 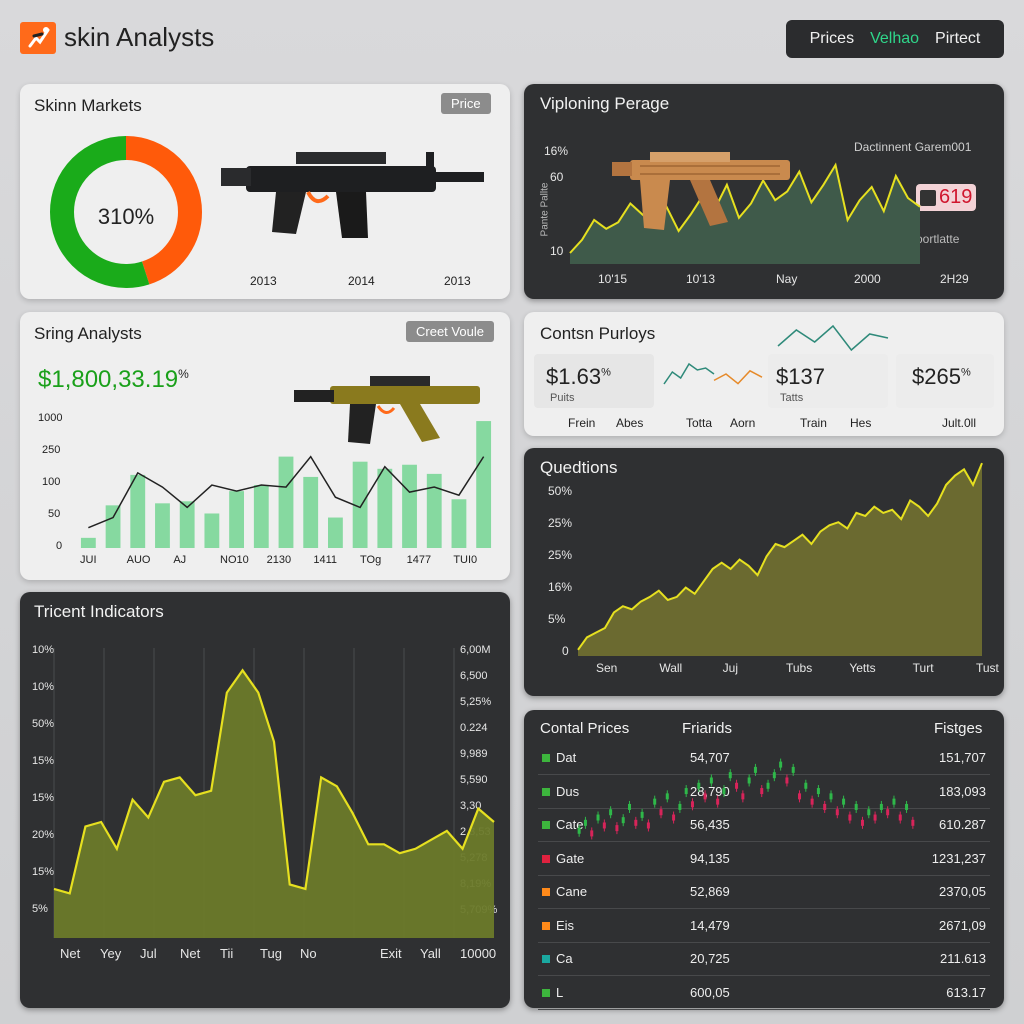 What do you see at coordinates (430, 953) in the screenshot?
I see `tricent-x-tick: Yall` at bounding box center [430, 953].